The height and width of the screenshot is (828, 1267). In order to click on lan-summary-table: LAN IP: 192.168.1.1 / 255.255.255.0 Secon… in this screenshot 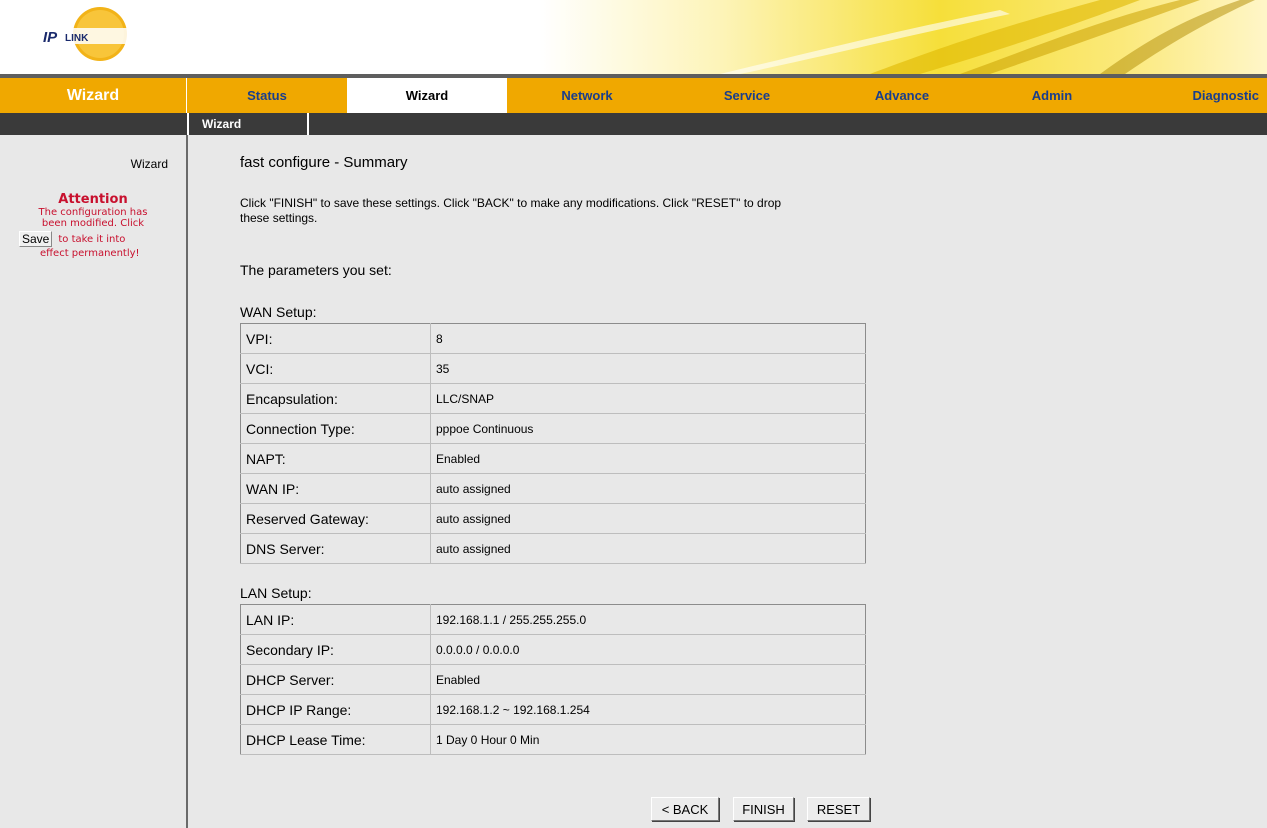, I will do `click(553, 679)`.